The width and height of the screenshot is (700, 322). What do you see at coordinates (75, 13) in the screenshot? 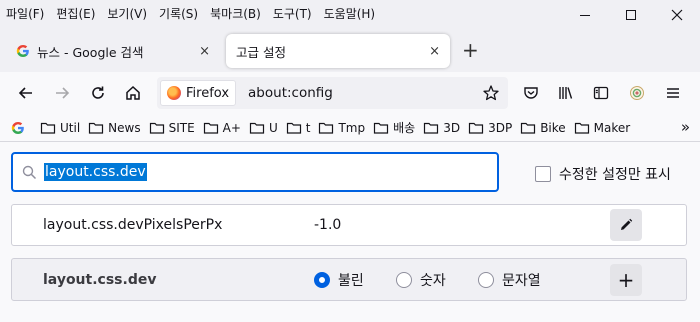
I see `menu-edit: 편집(E)` at bounding box center [75, 13].